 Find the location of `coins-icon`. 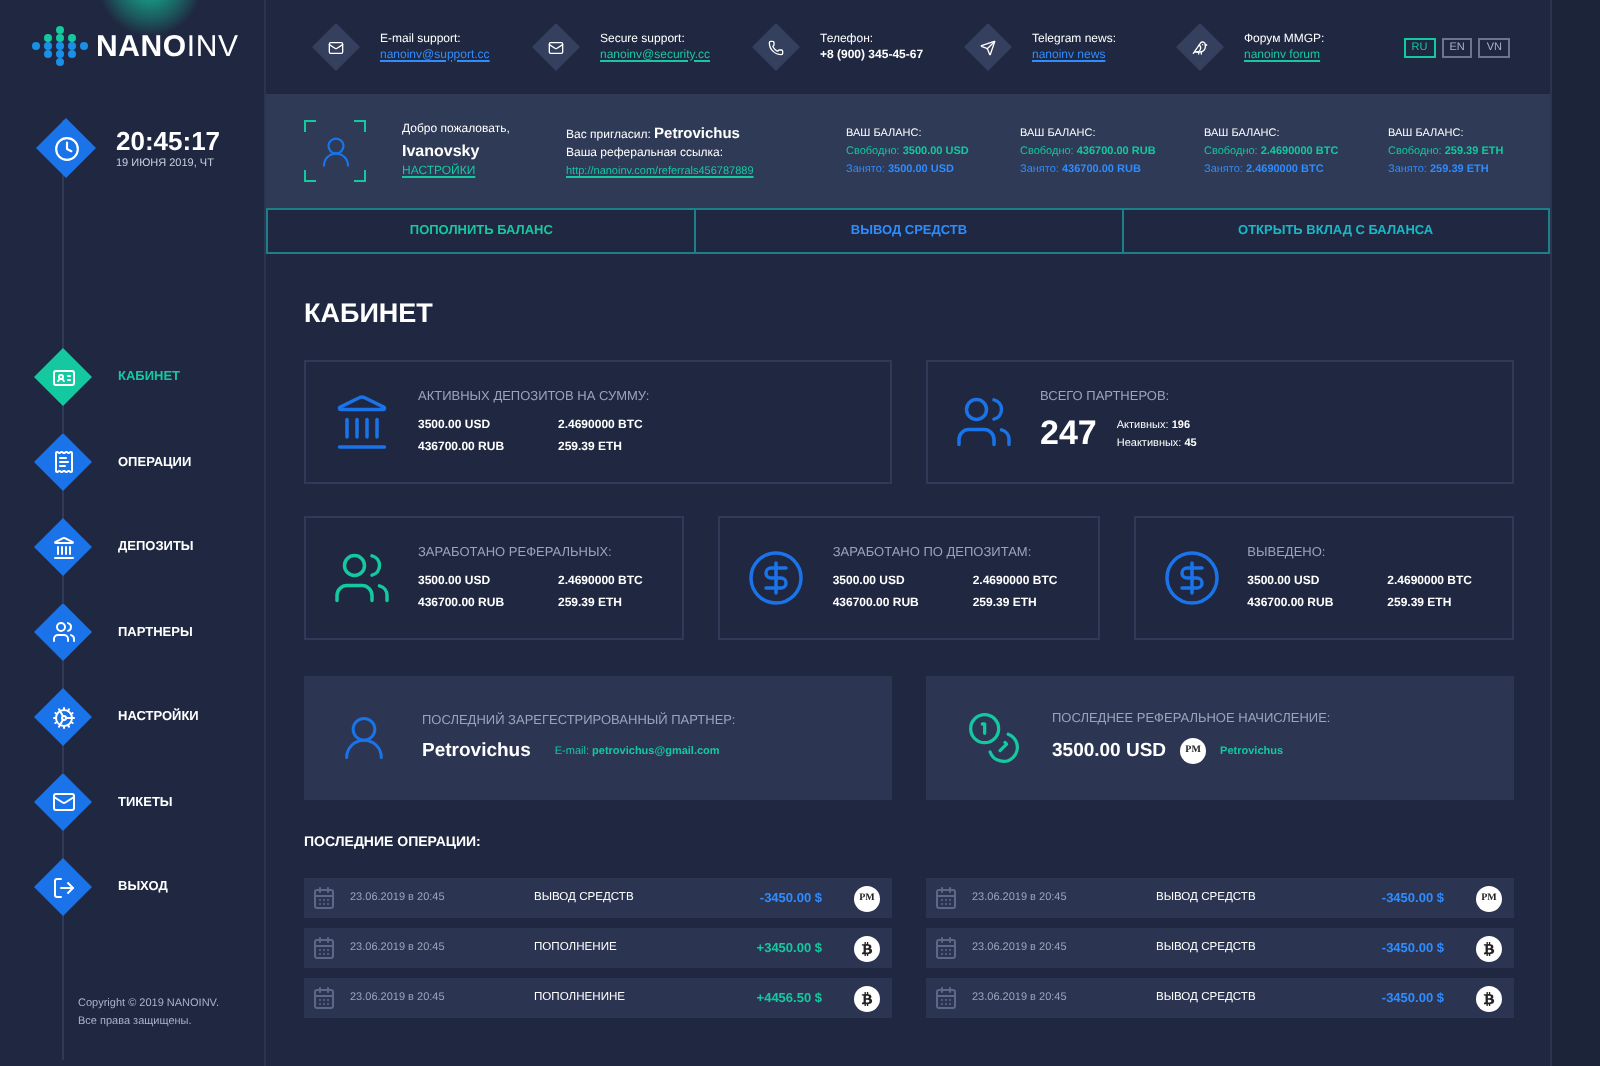

coins-icon is located at coordinates (994, 738).